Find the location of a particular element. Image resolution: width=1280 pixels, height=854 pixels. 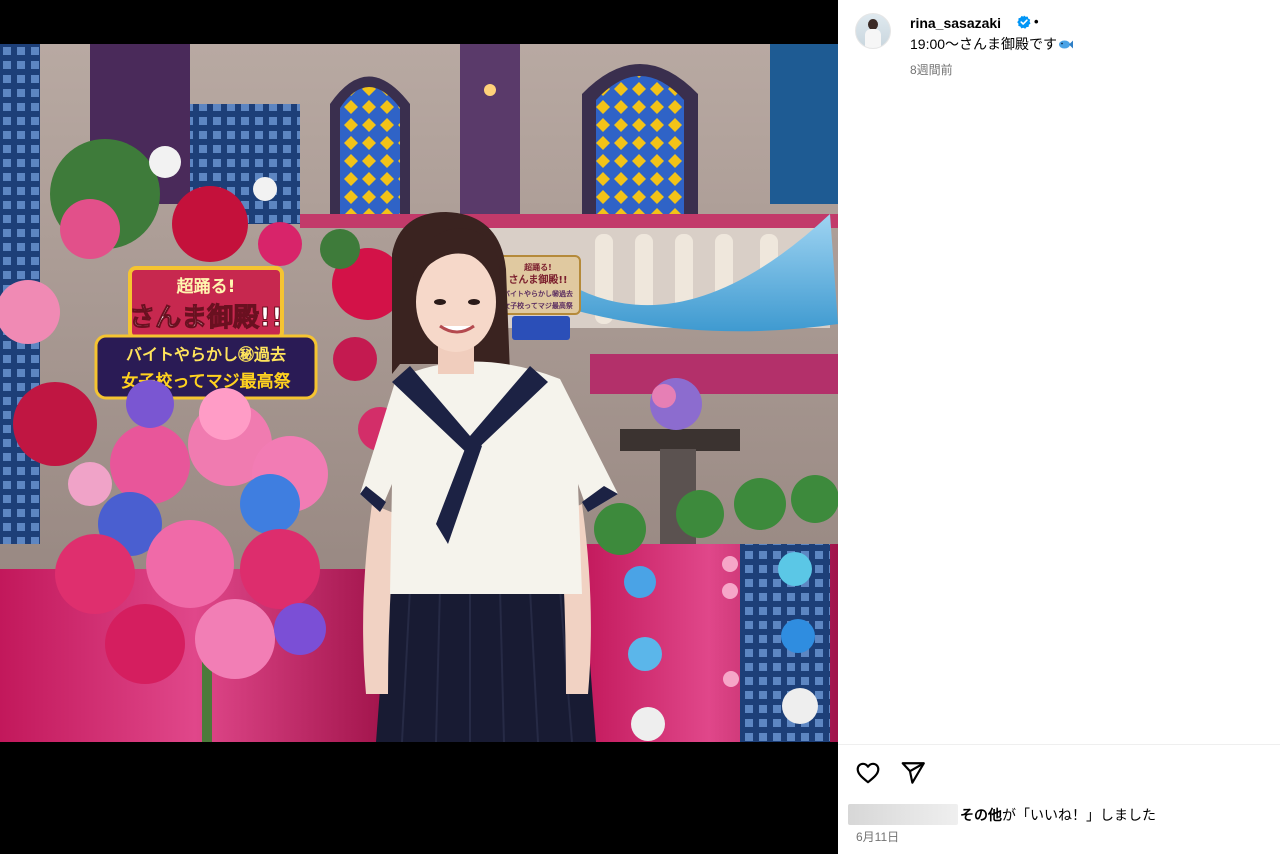

sign-small-line3: バイトやらかし㊙過去 is located at coordinates (538, 293).